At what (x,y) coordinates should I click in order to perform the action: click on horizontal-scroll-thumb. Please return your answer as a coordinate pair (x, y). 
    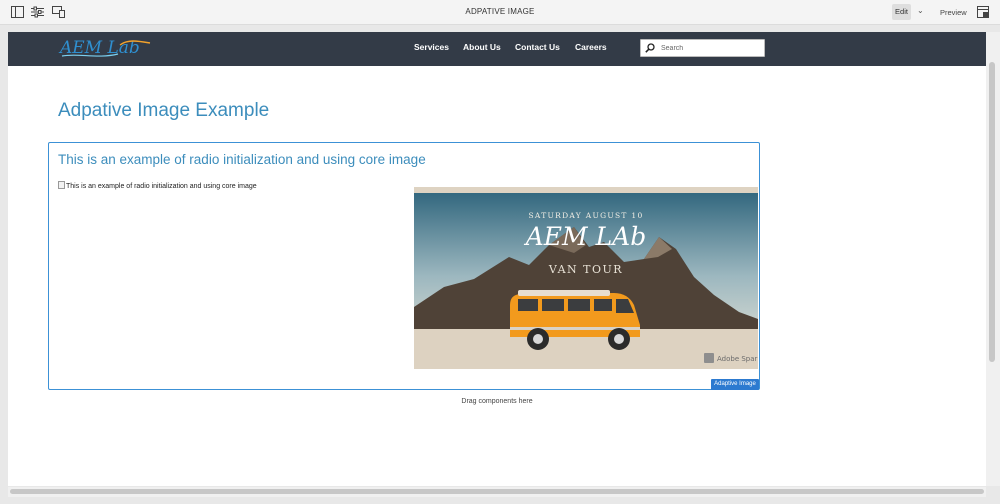
    Looking at the image, I should click on (497, 491).